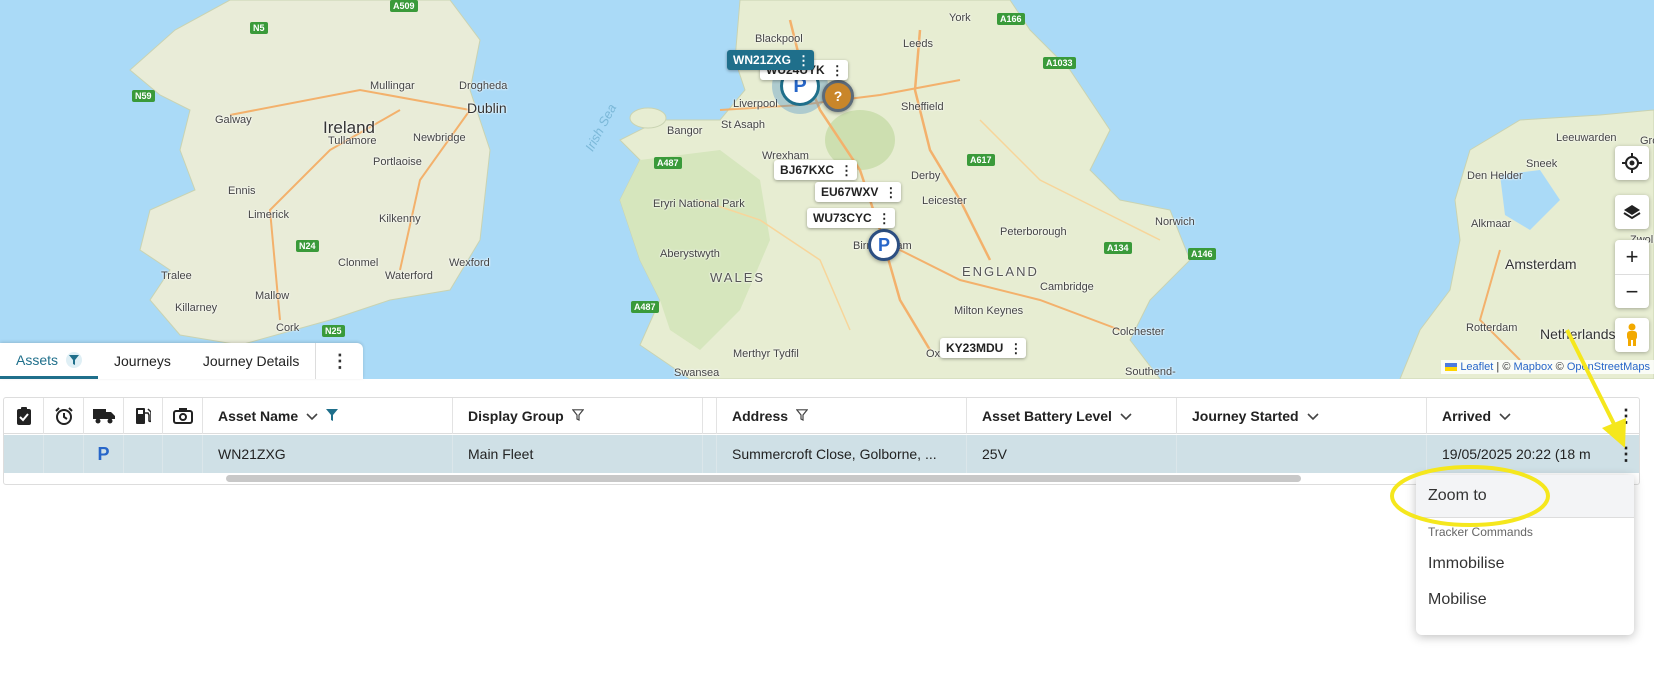  I want to click on map-place-label: Mullingar, so click(392, 86).